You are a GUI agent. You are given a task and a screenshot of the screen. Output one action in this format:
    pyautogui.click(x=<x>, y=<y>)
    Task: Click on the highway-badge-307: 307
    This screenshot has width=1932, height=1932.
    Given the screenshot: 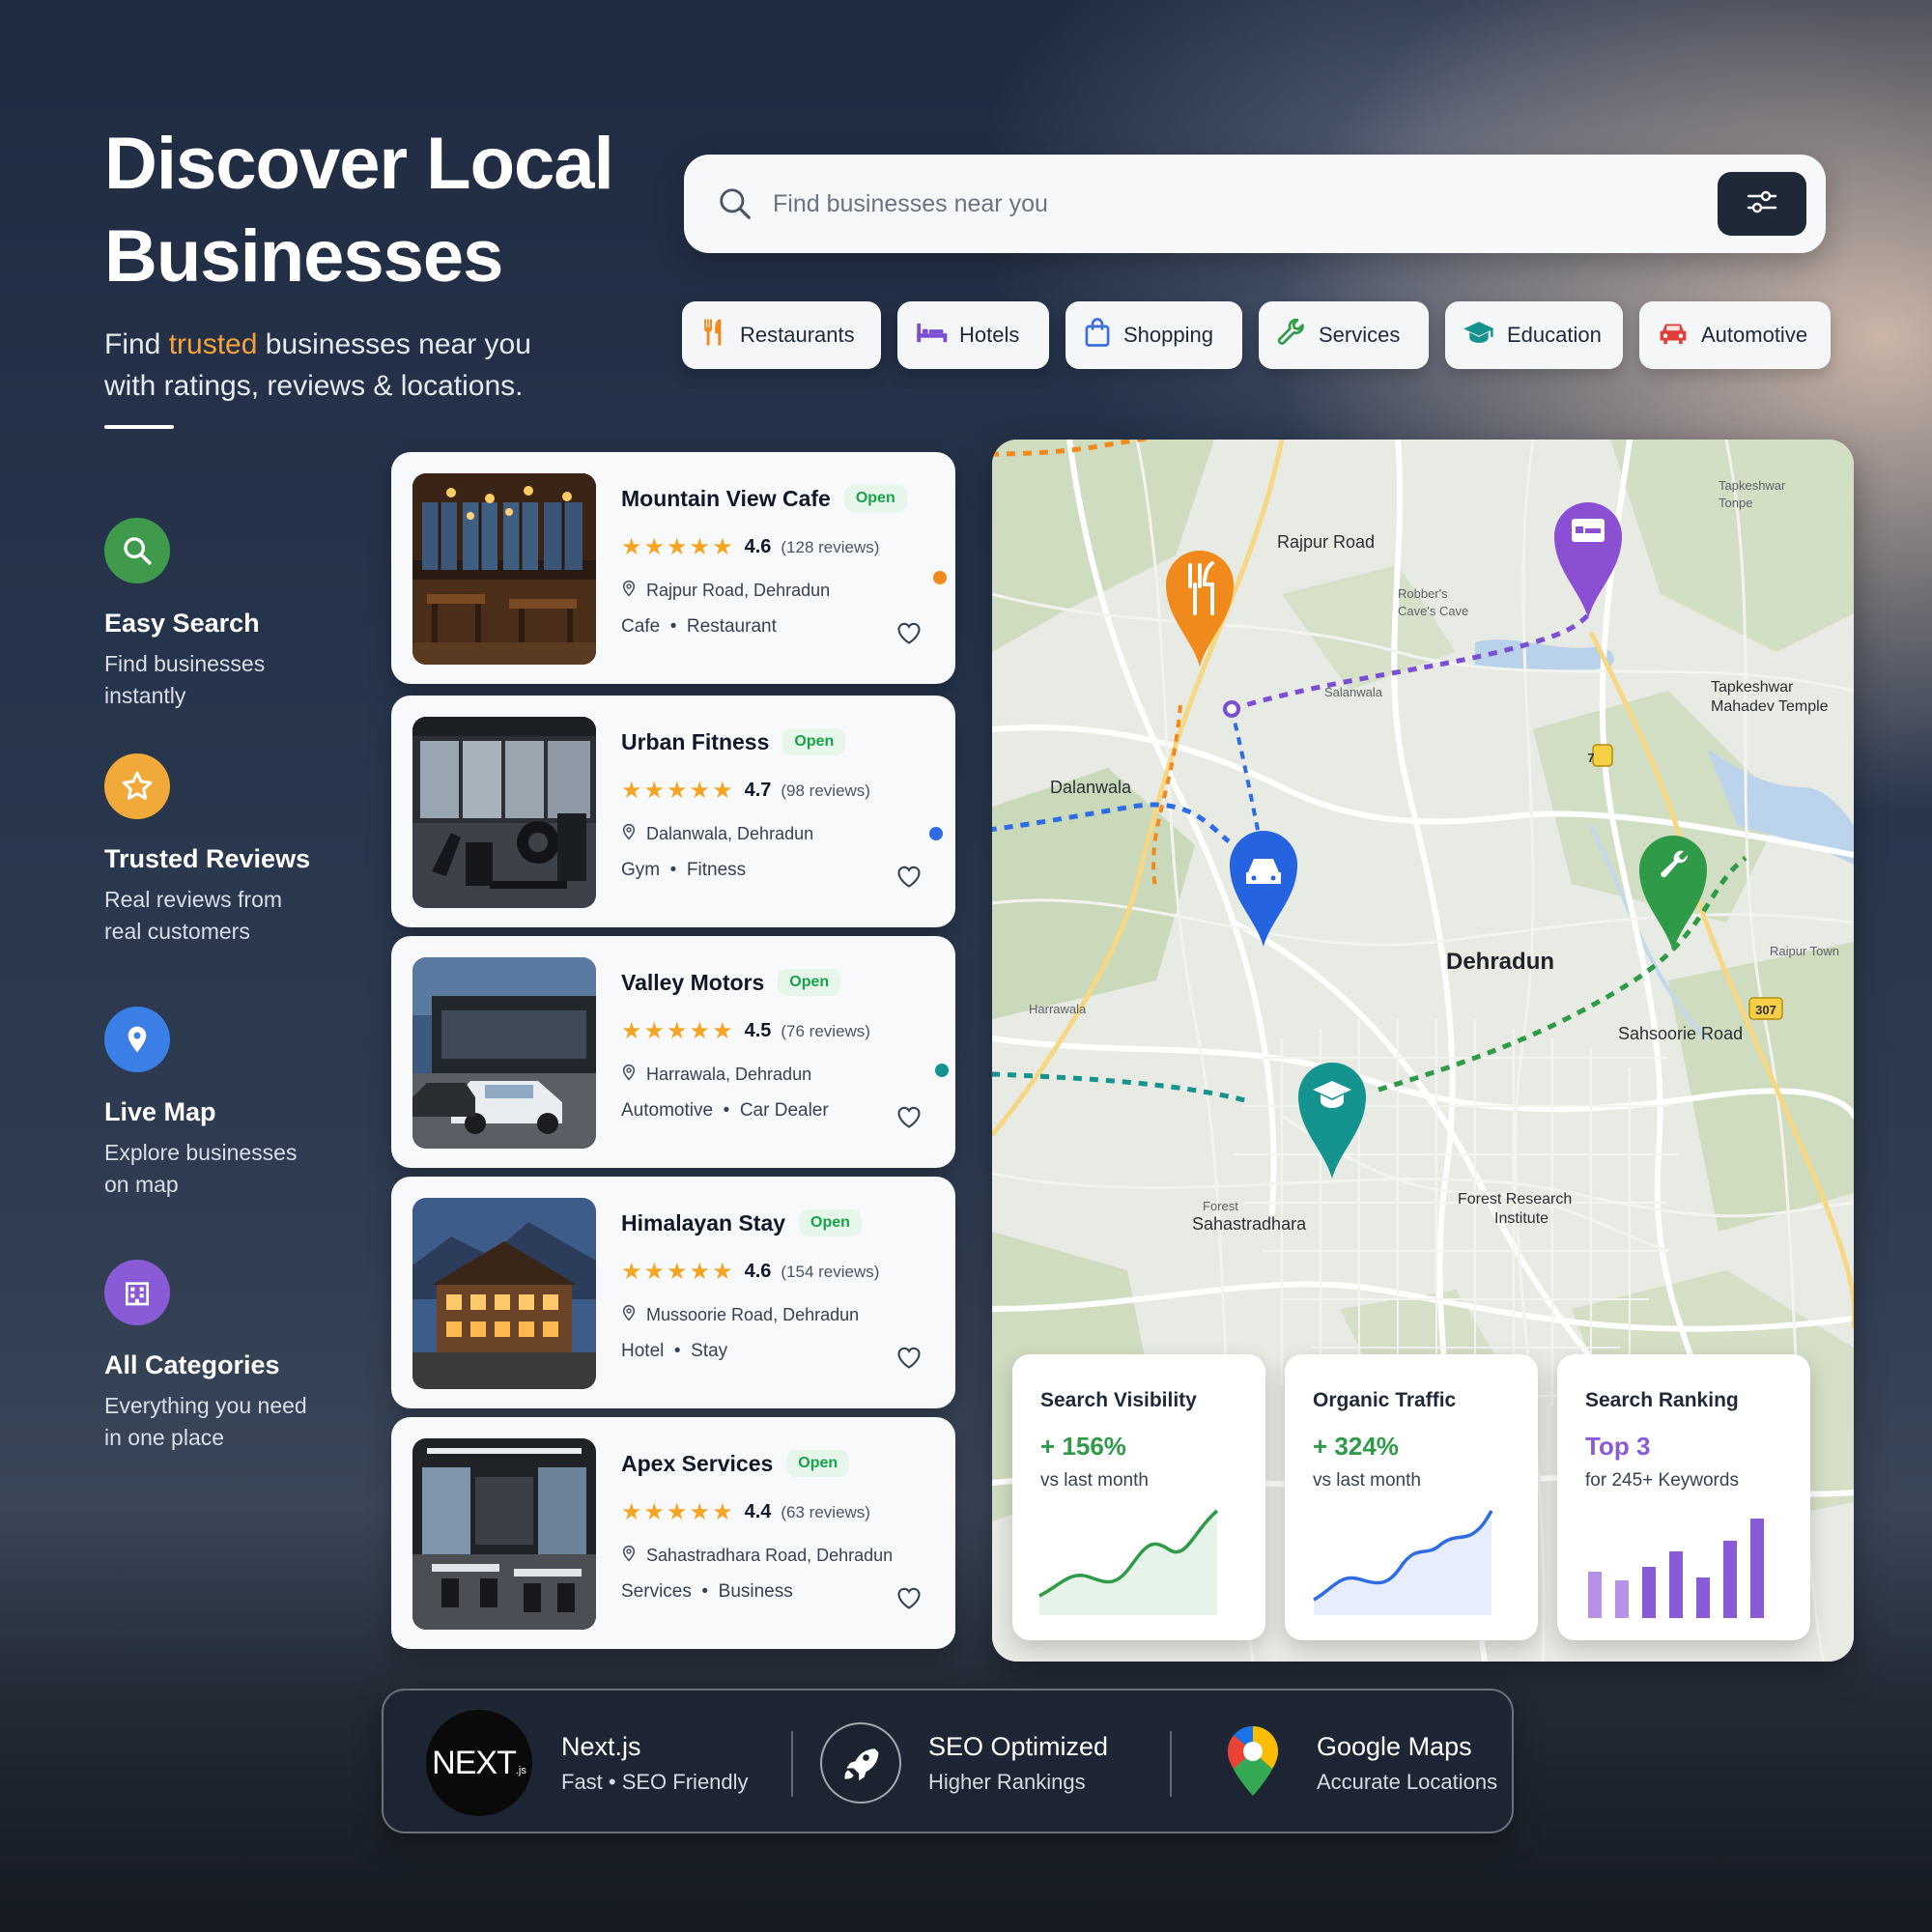 What is the action you would take?
    pyautogui.click(x=1765, y=1010)
    